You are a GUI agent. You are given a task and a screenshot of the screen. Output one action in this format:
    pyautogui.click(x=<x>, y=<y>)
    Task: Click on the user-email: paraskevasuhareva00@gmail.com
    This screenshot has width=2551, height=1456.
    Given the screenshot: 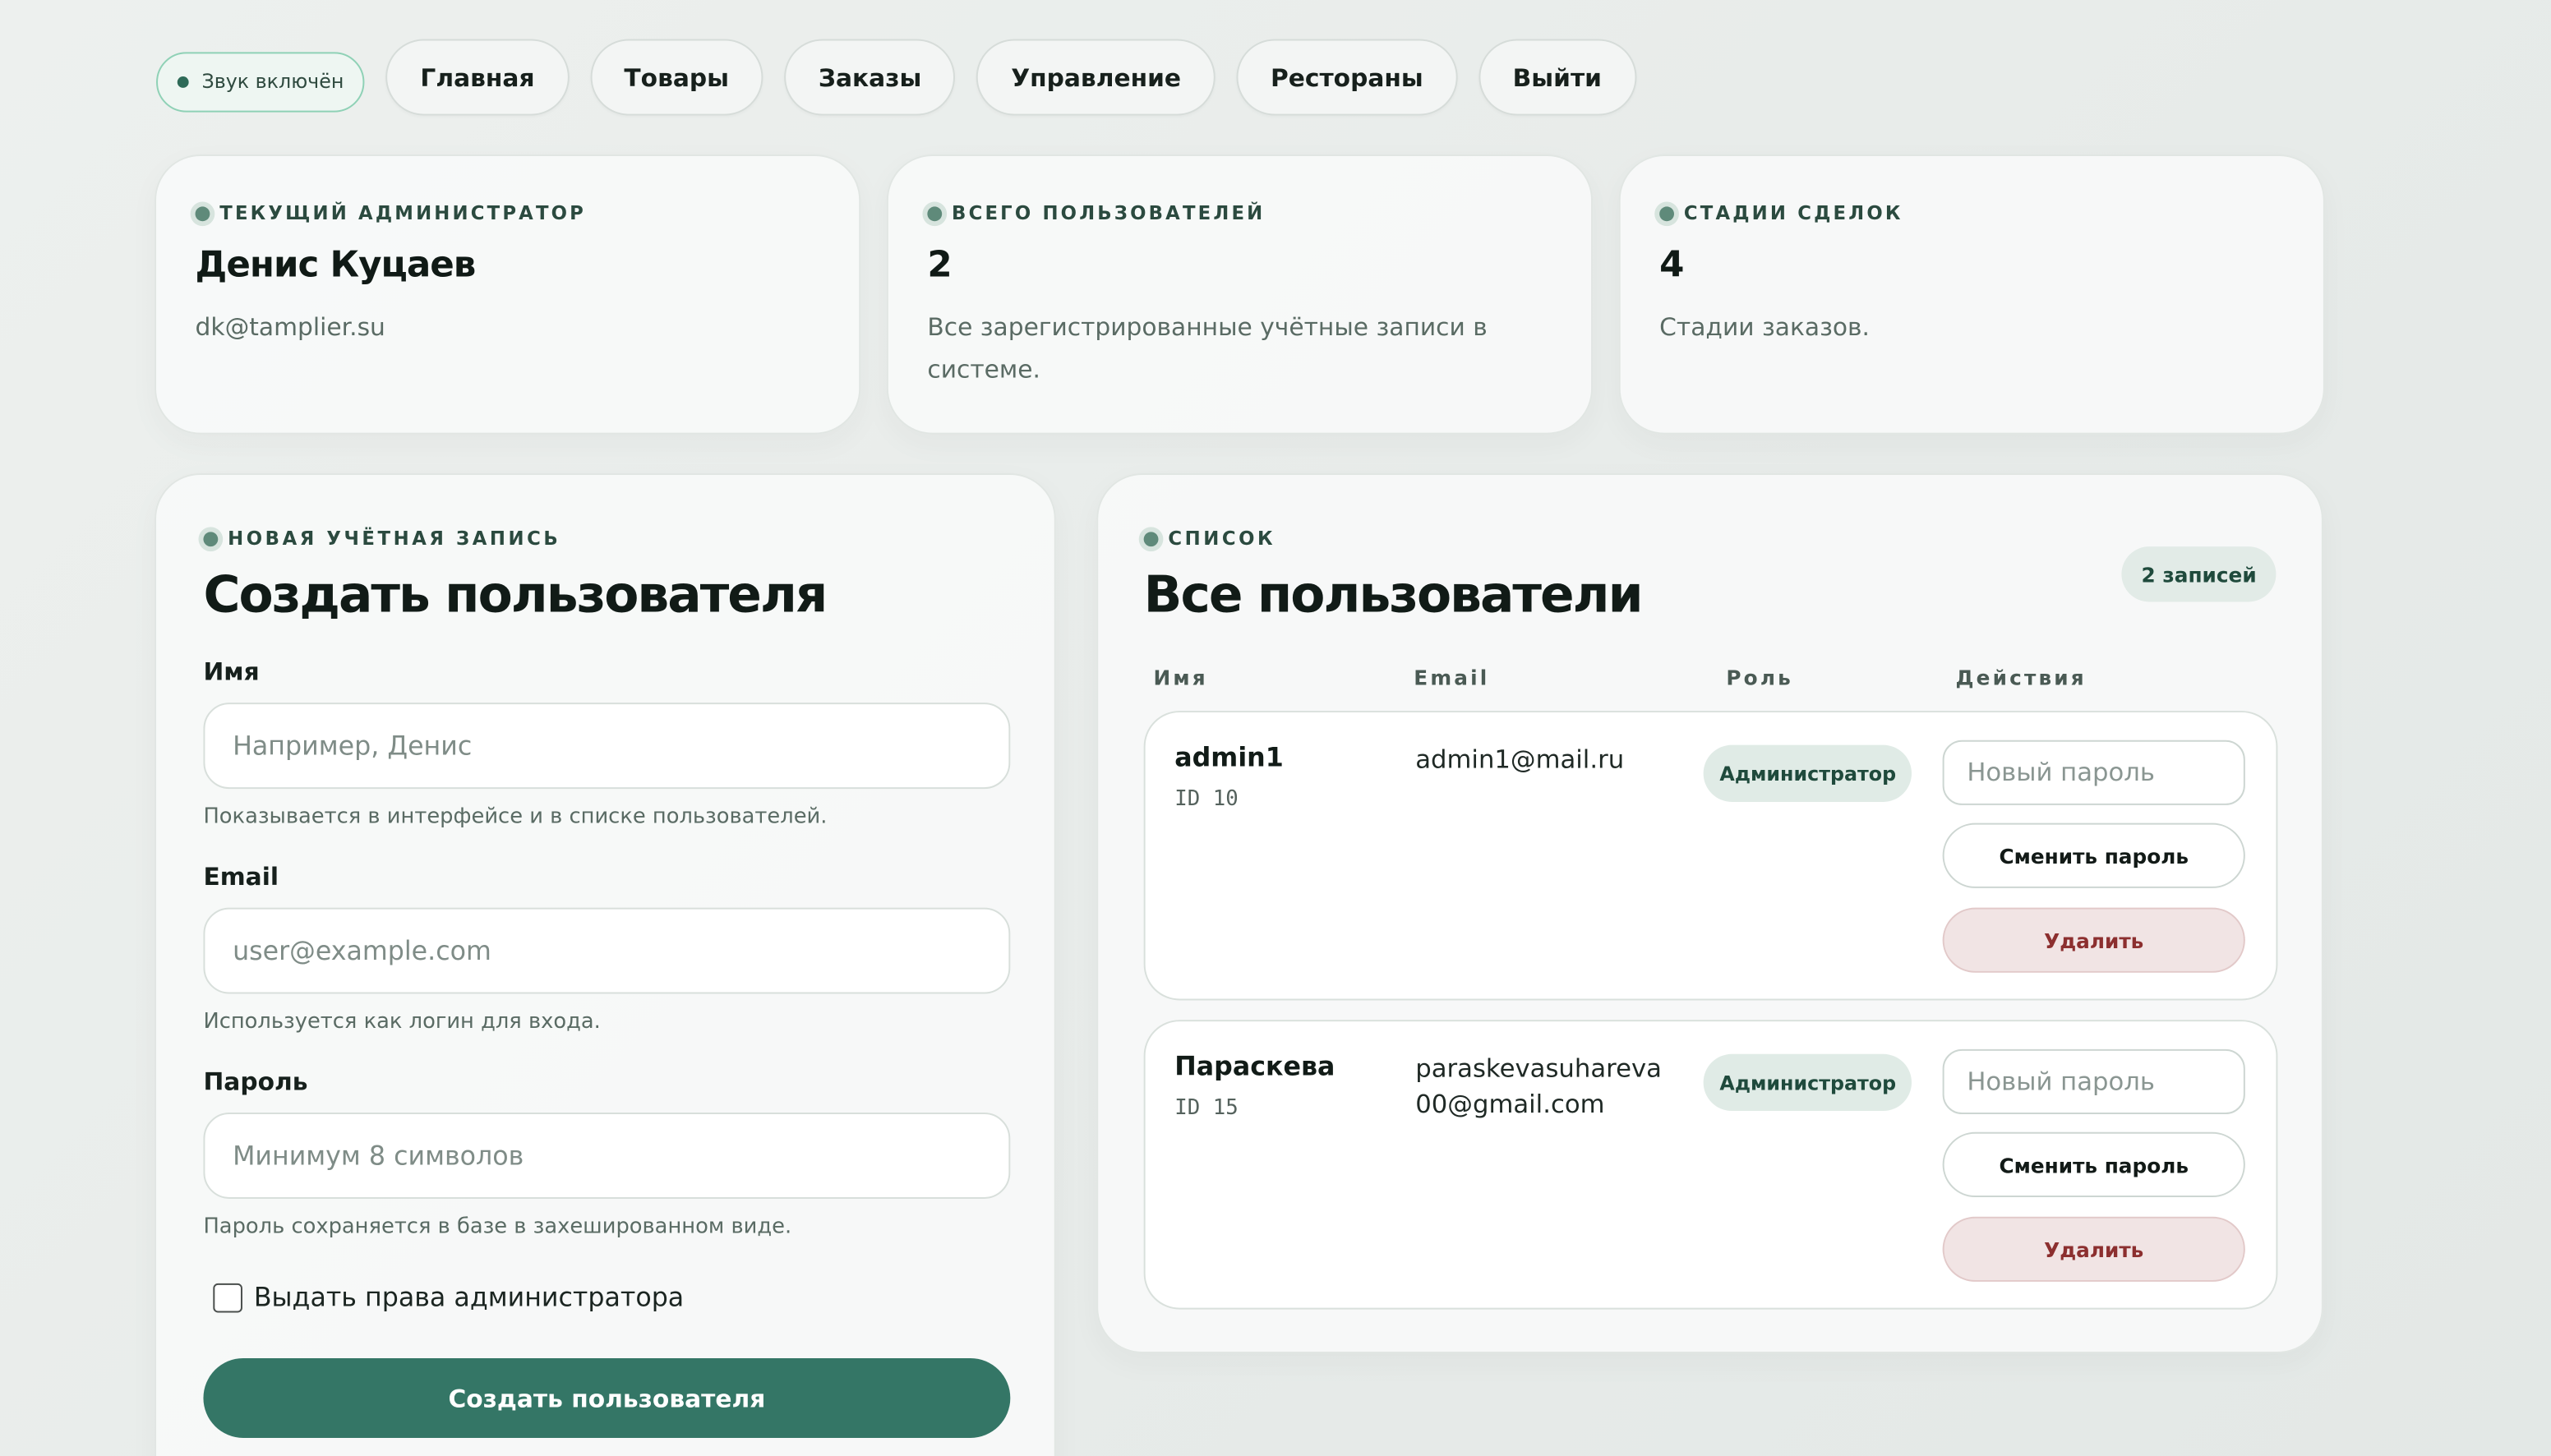 What is the action you would take?
    pyautogui.click(x=1538, y=1086)
    